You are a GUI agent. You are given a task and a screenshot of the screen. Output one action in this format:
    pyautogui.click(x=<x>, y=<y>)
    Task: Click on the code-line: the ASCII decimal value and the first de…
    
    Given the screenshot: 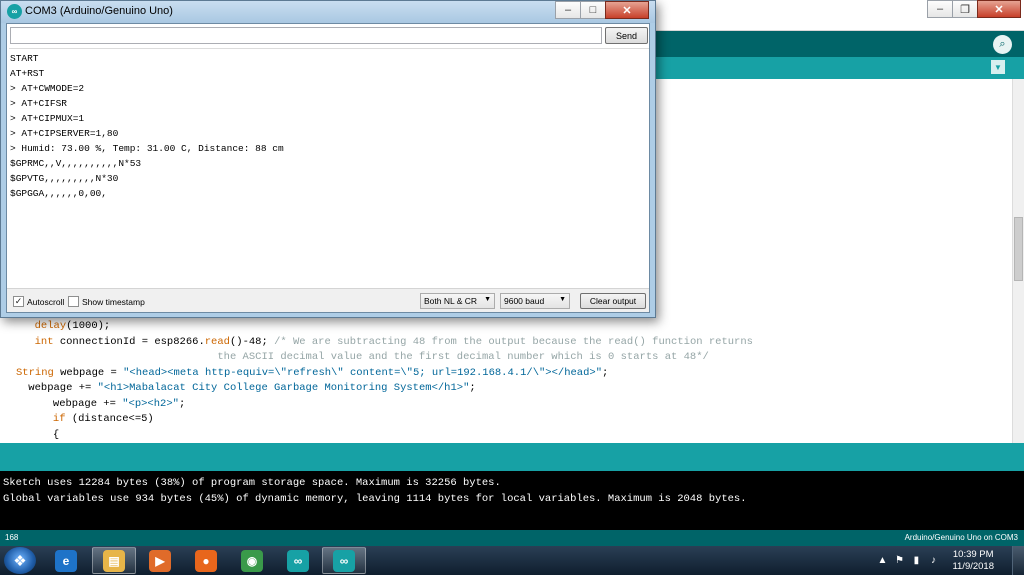 What is the action you would take?
    pyautogui.click(x=365, y=357)
    